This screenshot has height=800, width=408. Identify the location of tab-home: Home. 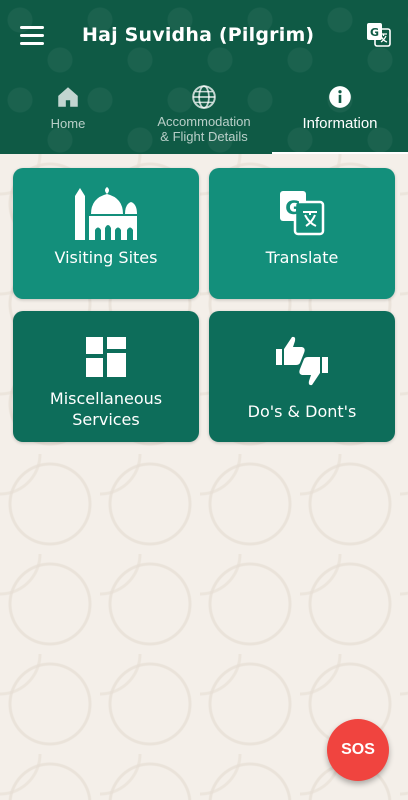
(68, 116).